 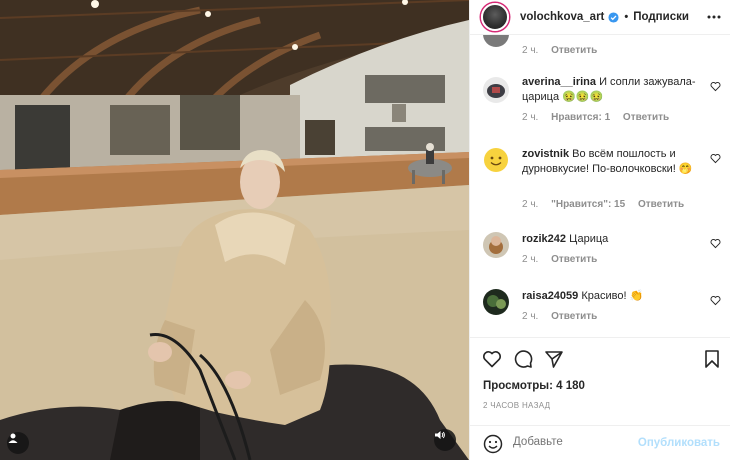 What do you see at coordinates (534, 386) in the screenshot?
I see `view-count: Просмотры: 4 180` at bounding box center [534, 386].